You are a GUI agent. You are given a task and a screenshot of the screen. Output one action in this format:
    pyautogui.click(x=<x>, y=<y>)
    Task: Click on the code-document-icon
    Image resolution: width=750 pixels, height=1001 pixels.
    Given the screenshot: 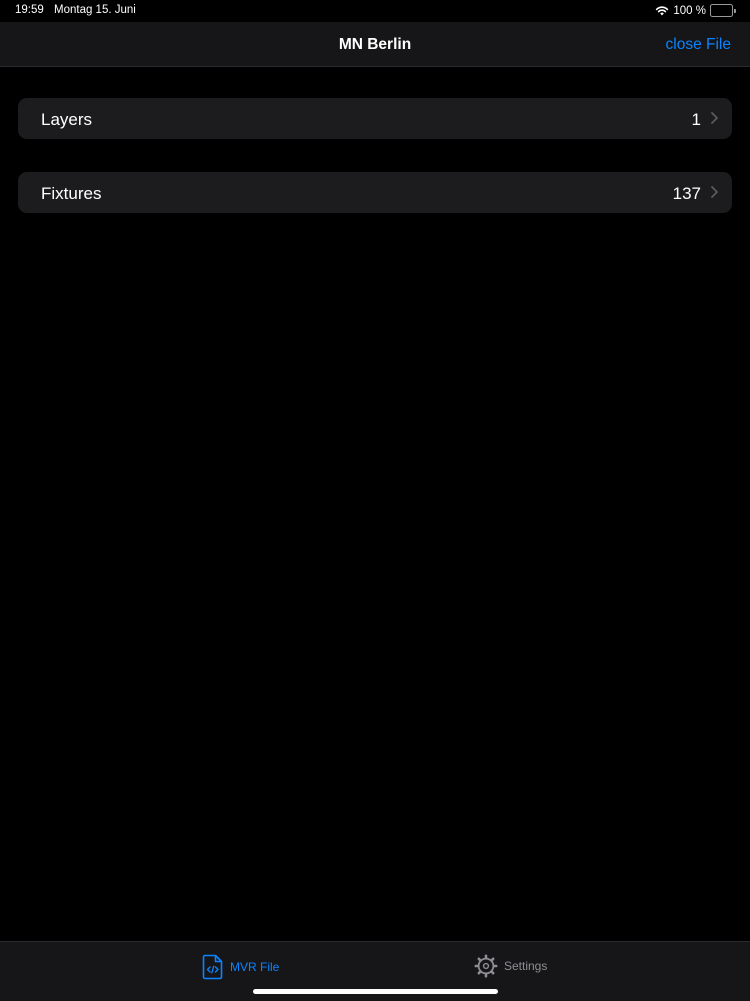 What is the action you would take?
    pyautogui.click(x=212, y=967)
    